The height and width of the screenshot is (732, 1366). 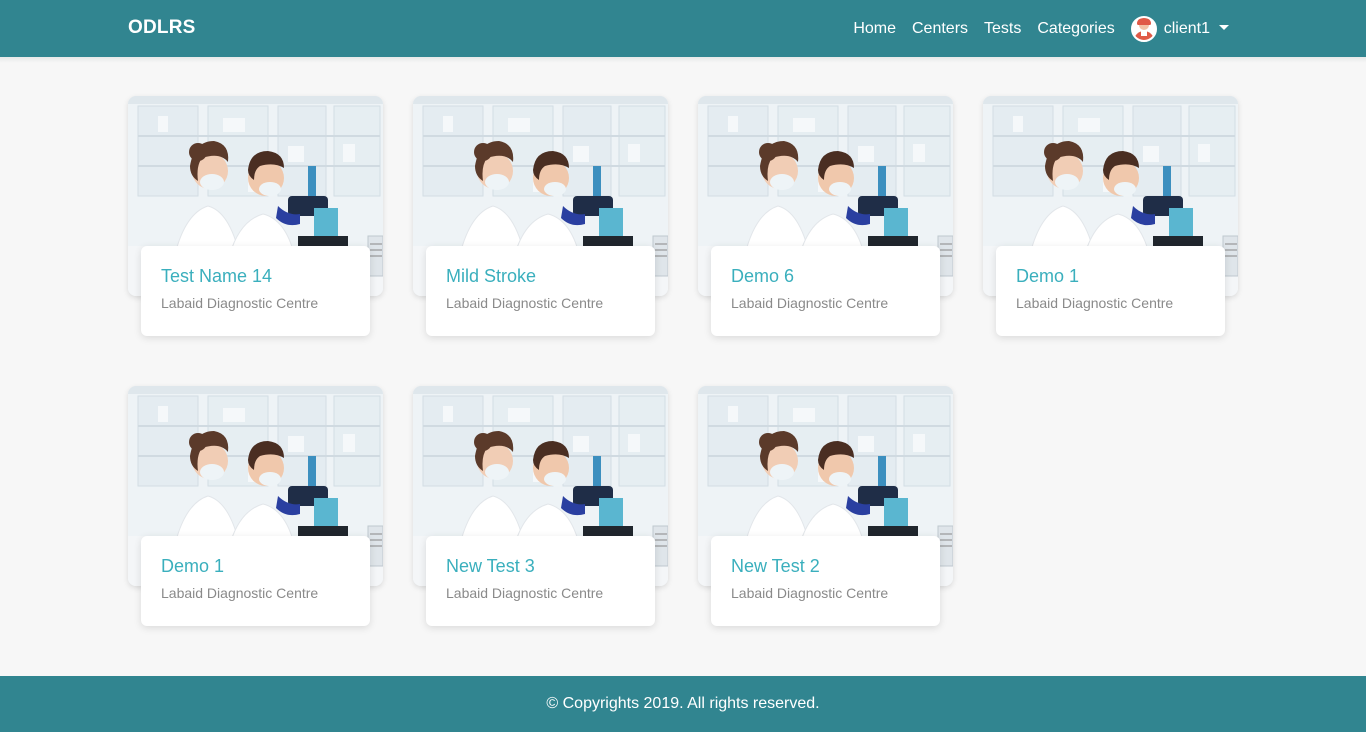 I want to click on nav-categories: Categories, so click(x=1075, y=29).